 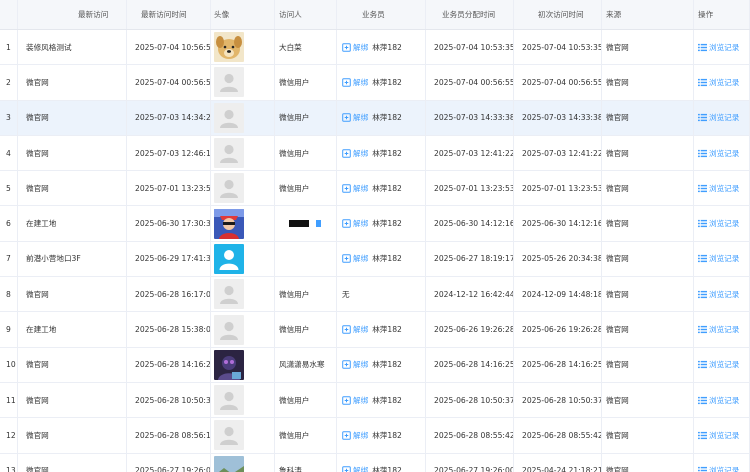 I want to click on first-visit-time-cell: 2025-07-04 00:56:55, so click(x=558, y=82).